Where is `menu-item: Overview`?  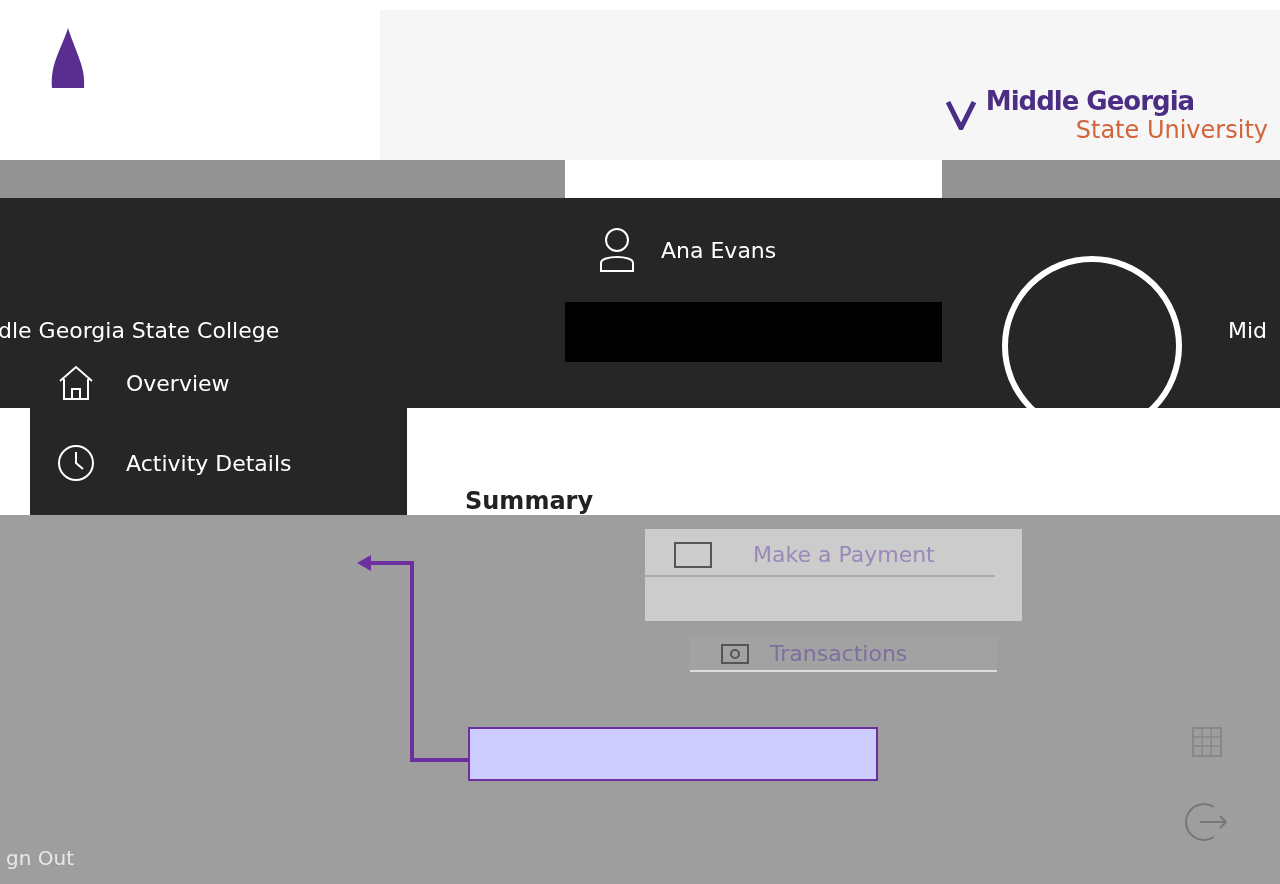
menu-item: Overview is located at coordinates (218, 383).